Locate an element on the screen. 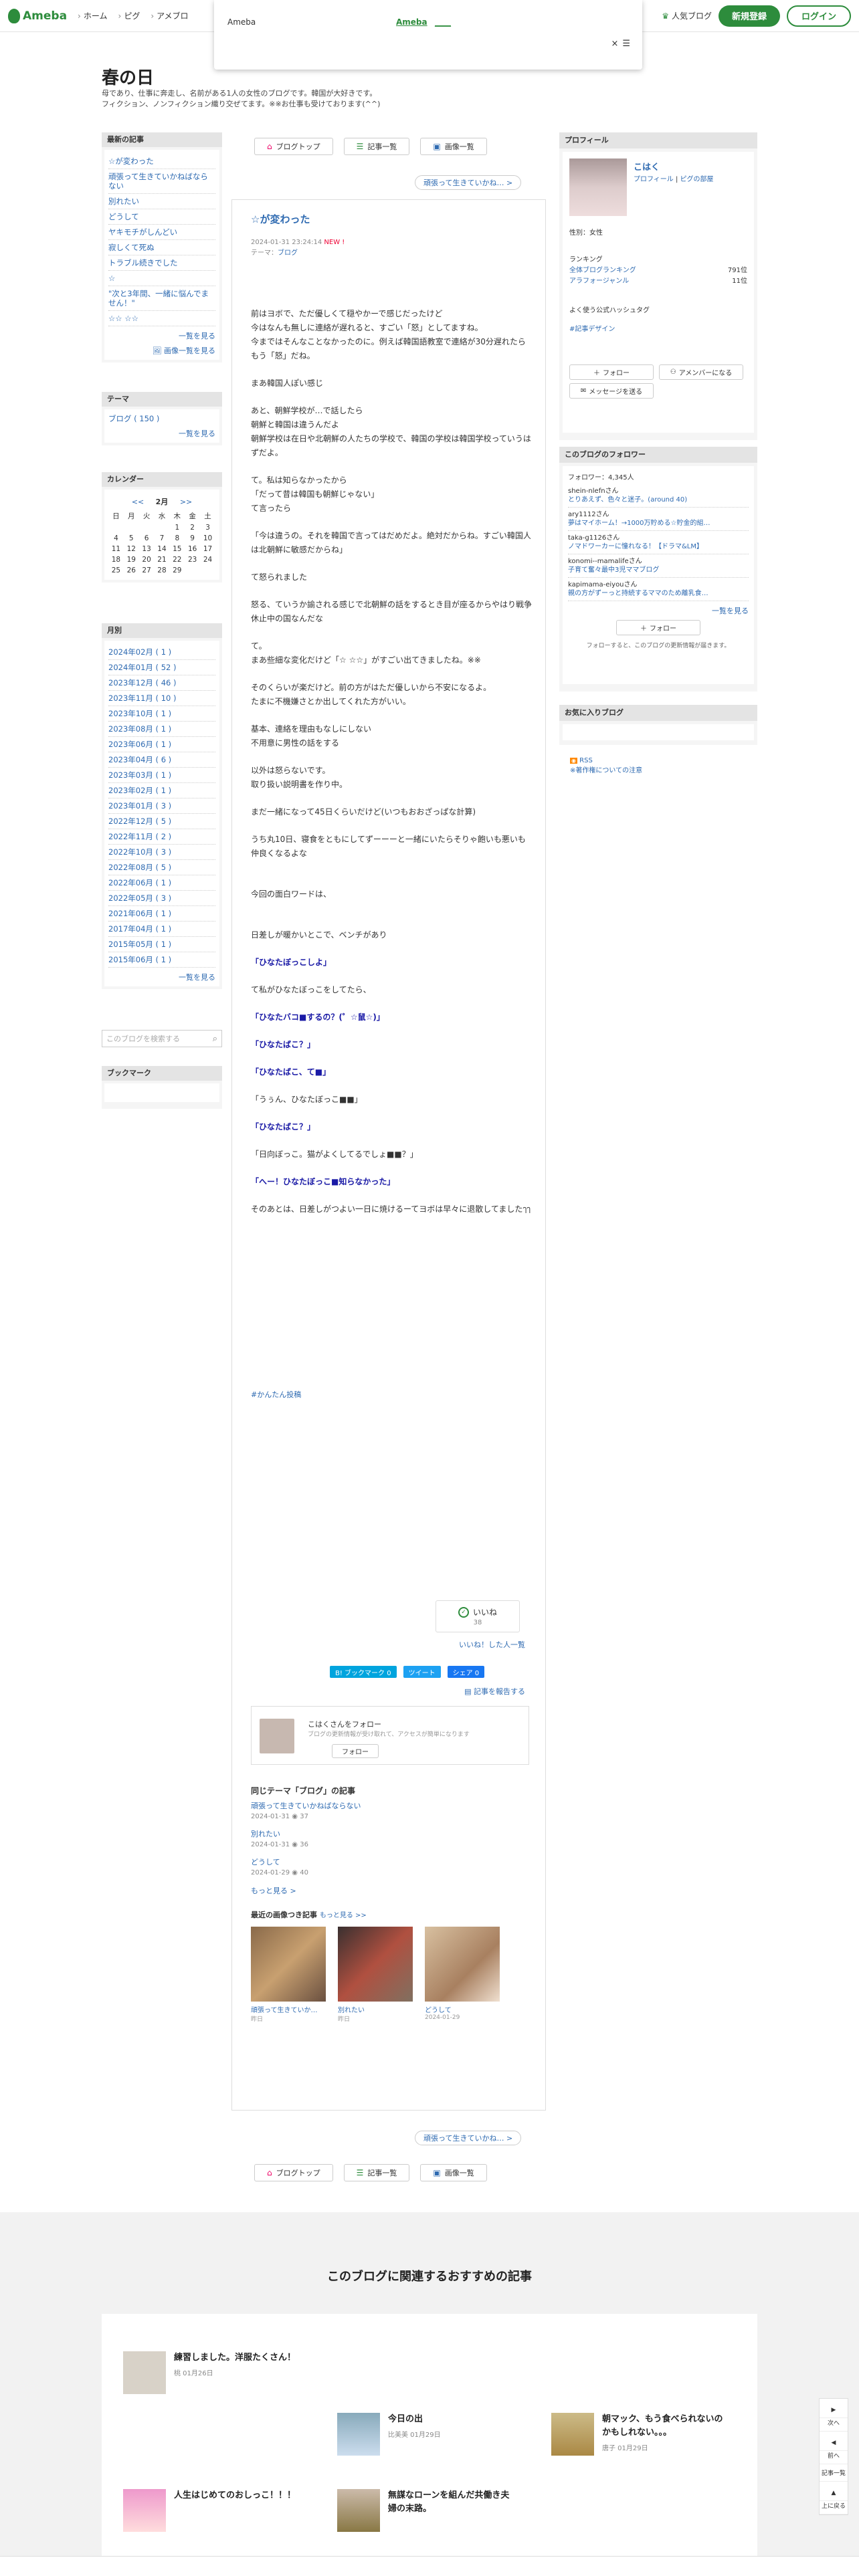 The width and height of the screenshot is (859, 2576). nav-home: ホーム is located at coordinates (93, 15).